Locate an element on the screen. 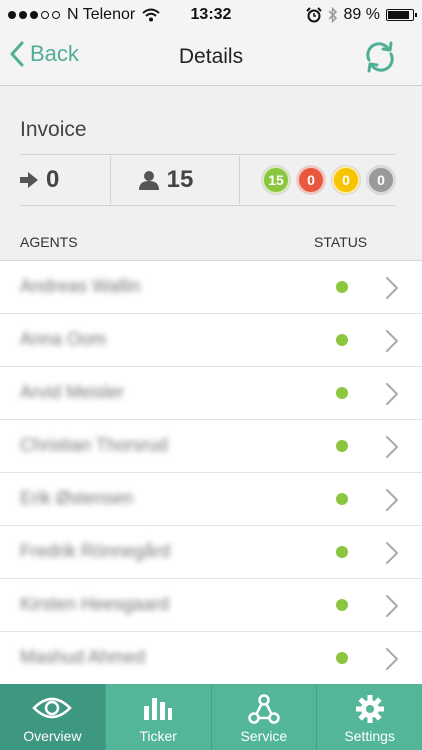 The image size is (422, 750). tab-service: Service is located at coordinates (263, 717).